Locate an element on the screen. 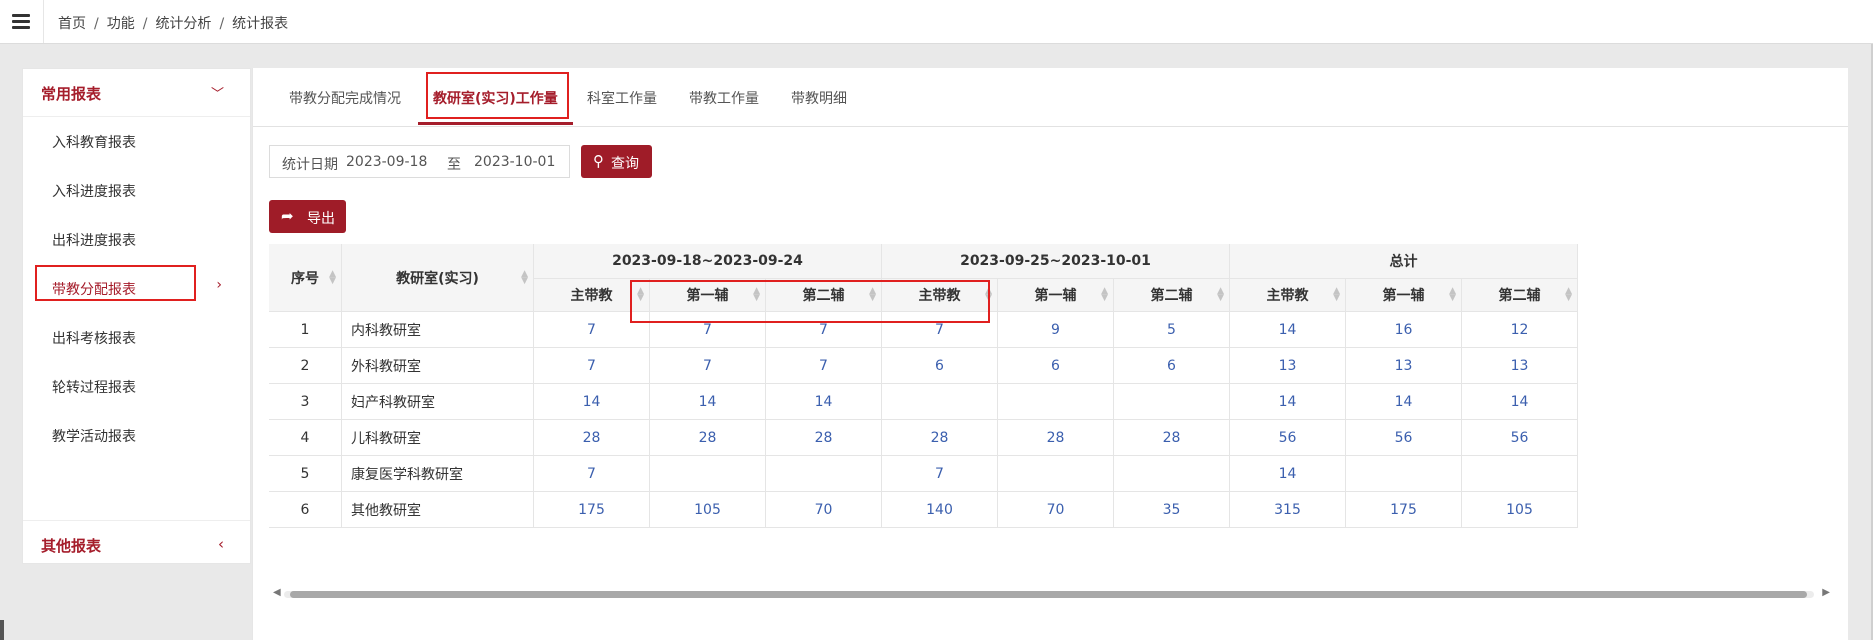 This screenshot has width=1873, height=640. column-header-index: 序号 ▲ ▼ is located at coordinates (305, 278).